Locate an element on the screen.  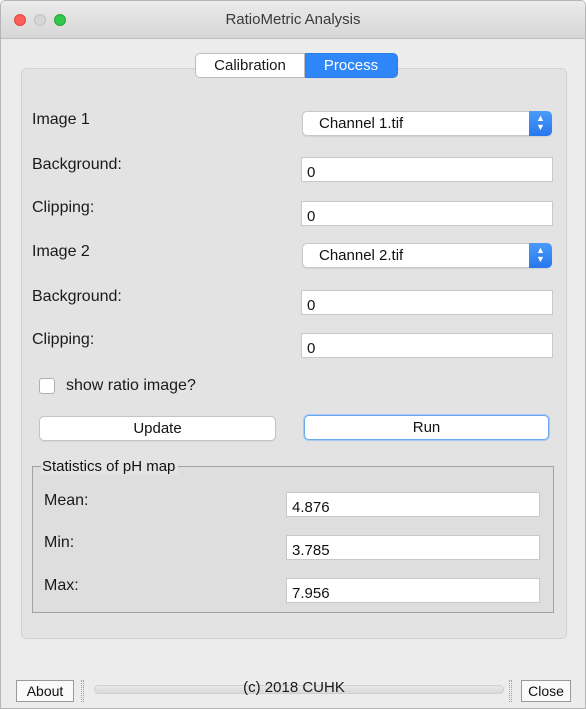
image2-background-label: Background: is located at coordinates (77, 296).